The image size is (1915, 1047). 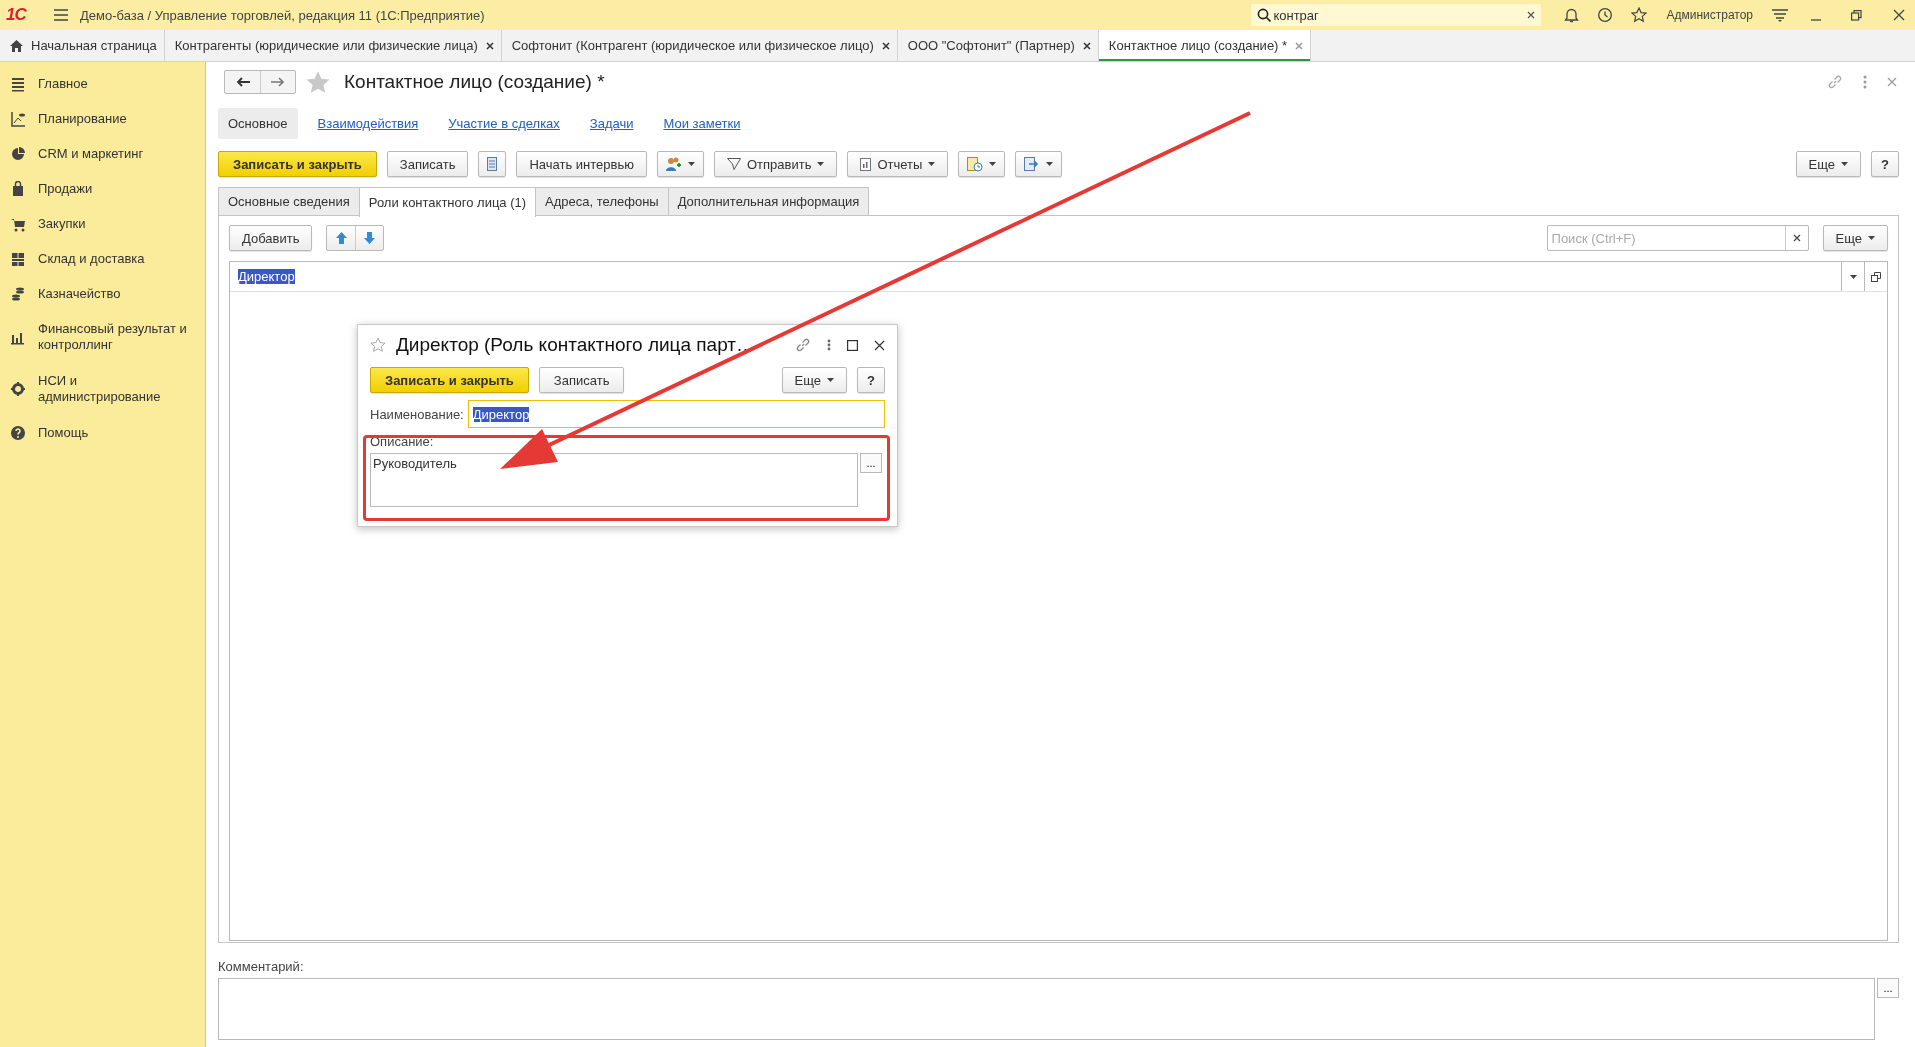 I want to click on maximize-icon, so click(x=852, y=345).